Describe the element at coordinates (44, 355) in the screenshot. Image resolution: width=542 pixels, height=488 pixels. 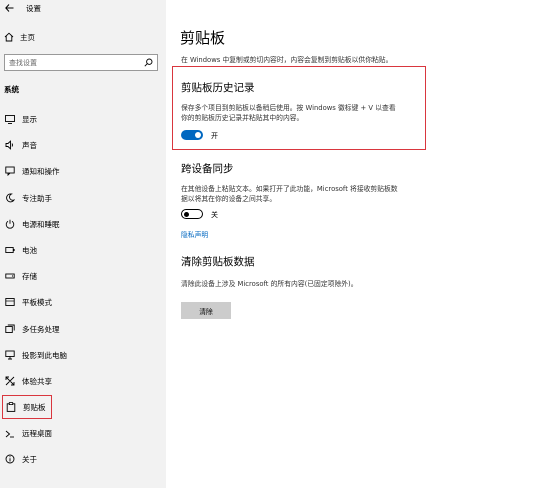
I see `sidebar-item-label: 投影到此电脑` at that location.